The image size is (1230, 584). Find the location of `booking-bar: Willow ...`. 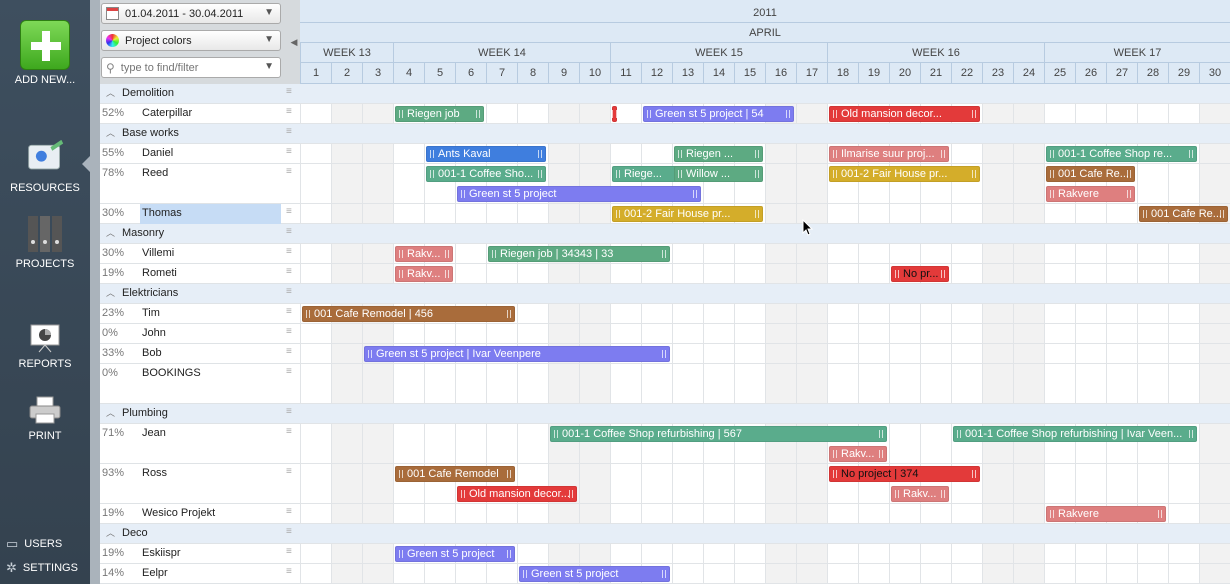

booking-bar: Willow ... is located at coordinates (718, 174).